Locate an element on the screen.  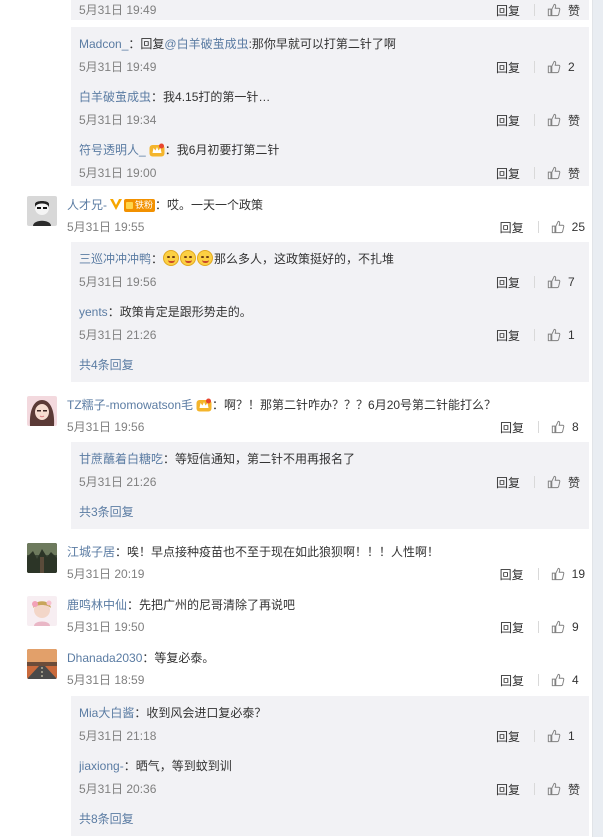
username-link: yents is located at coordinates (93, 312).